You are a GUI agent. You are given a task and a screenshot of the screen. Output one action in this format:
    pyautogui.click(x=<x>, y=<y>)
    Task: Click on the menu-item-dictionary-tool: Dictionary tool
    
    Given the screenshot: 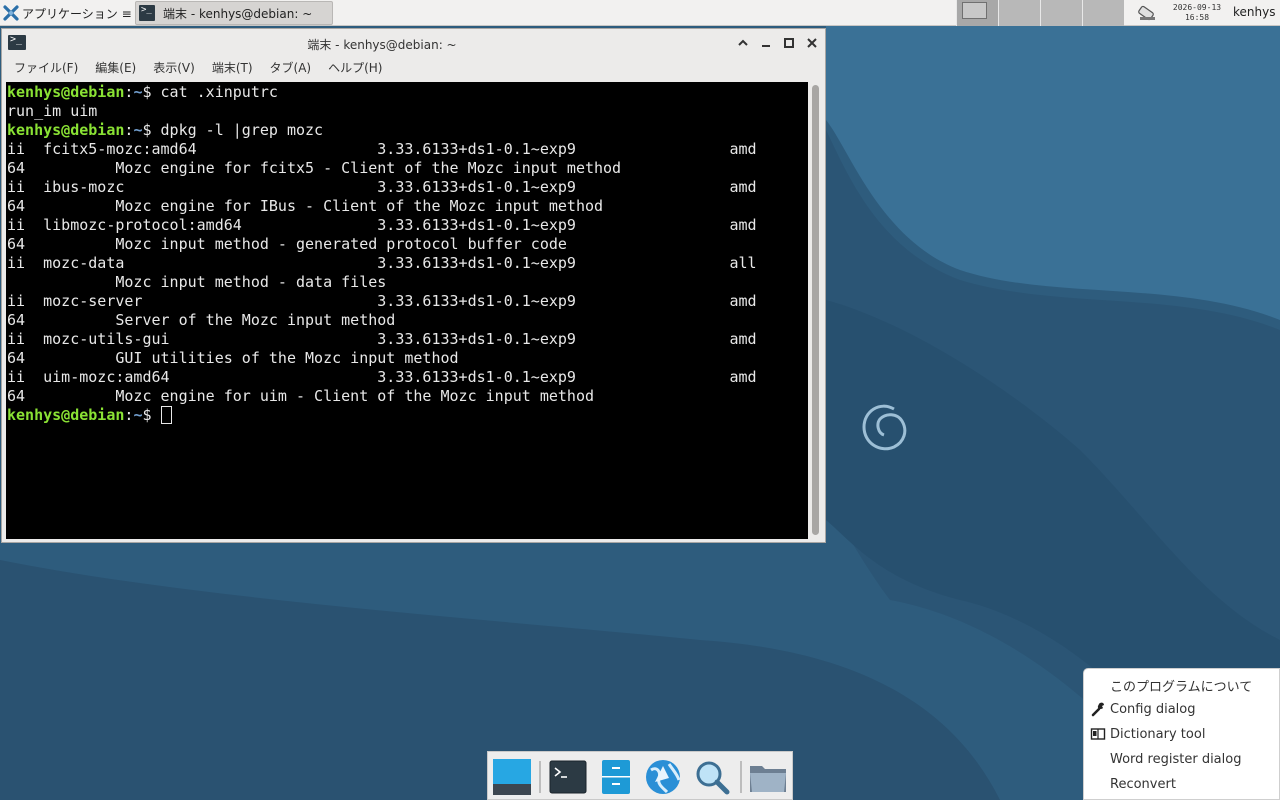 What is the action you would take?
    pyautogui.click(x=1181, y=734)
    